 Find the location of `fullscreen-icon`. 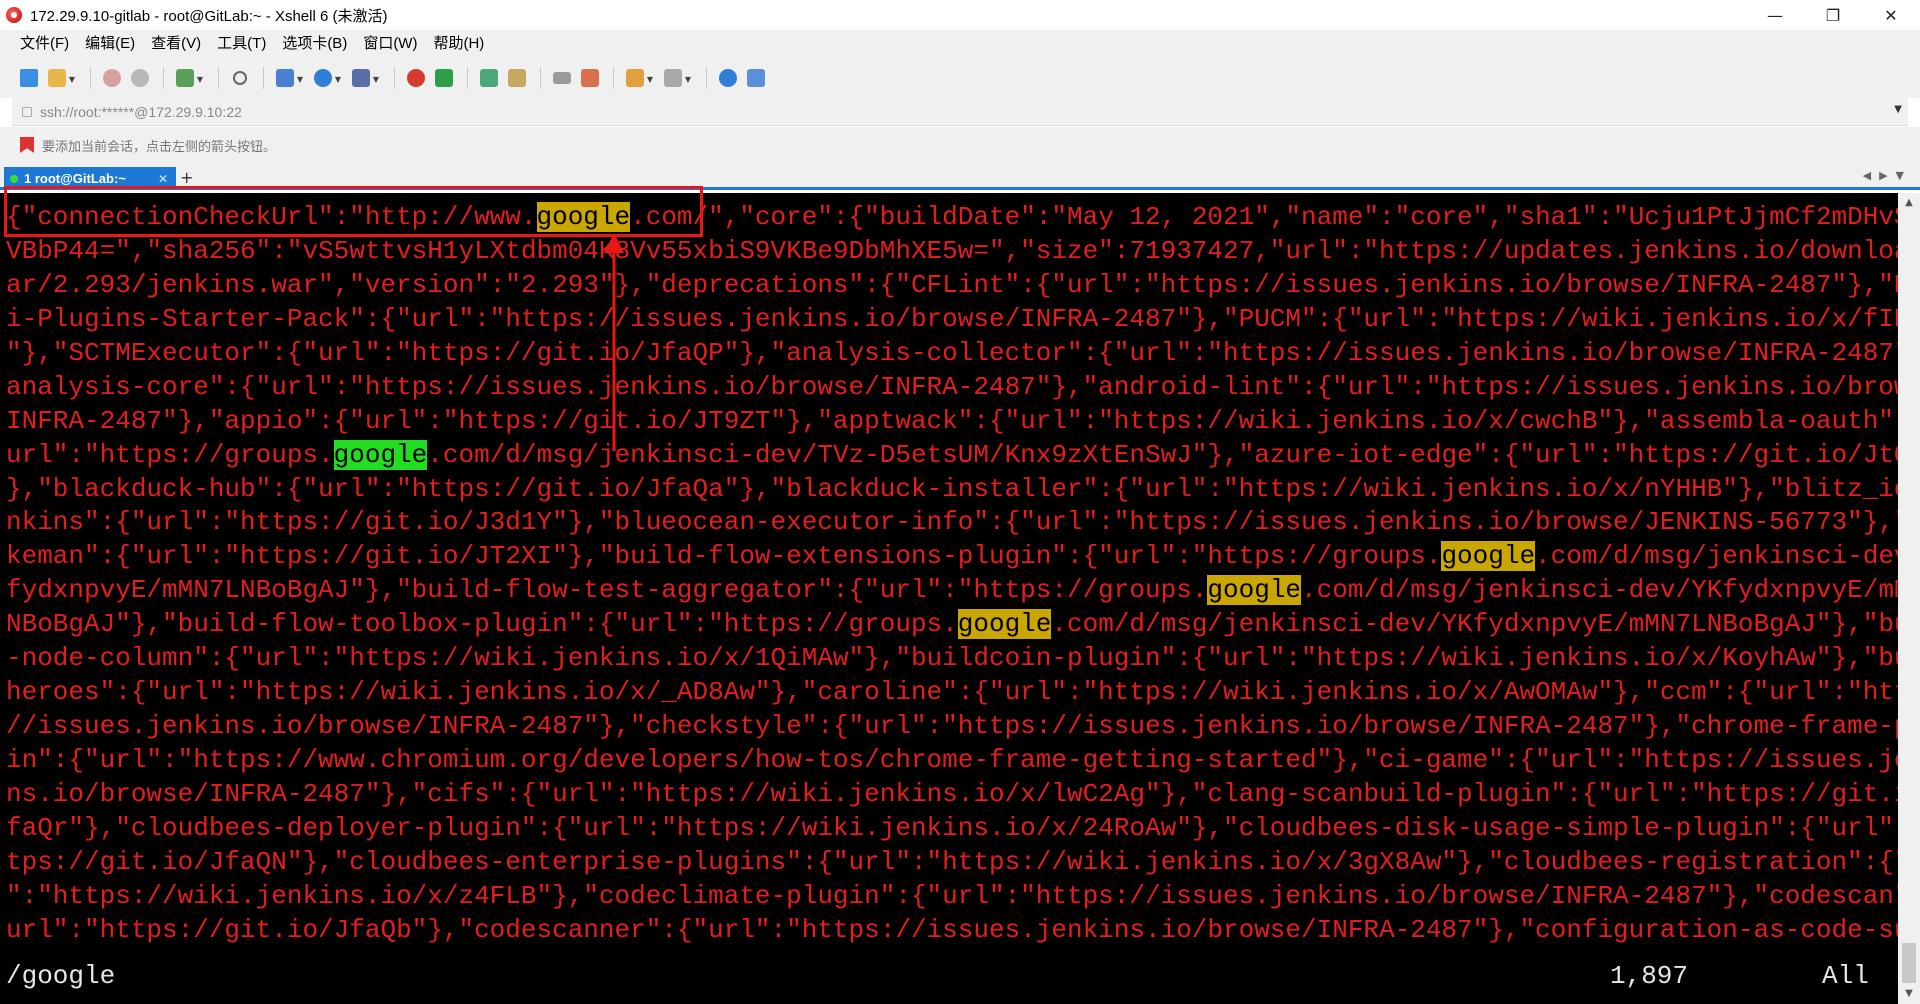

fullscreen-icon is located at coordinates (489, 78).